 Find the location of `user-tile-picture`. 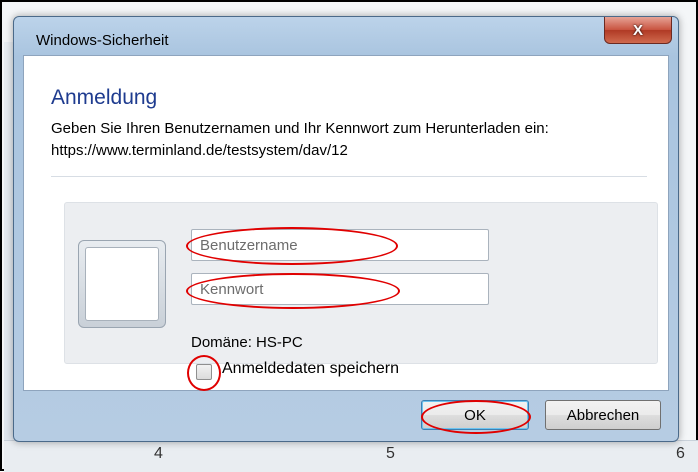

user-tile-picture is located at coordinates (122, 284).